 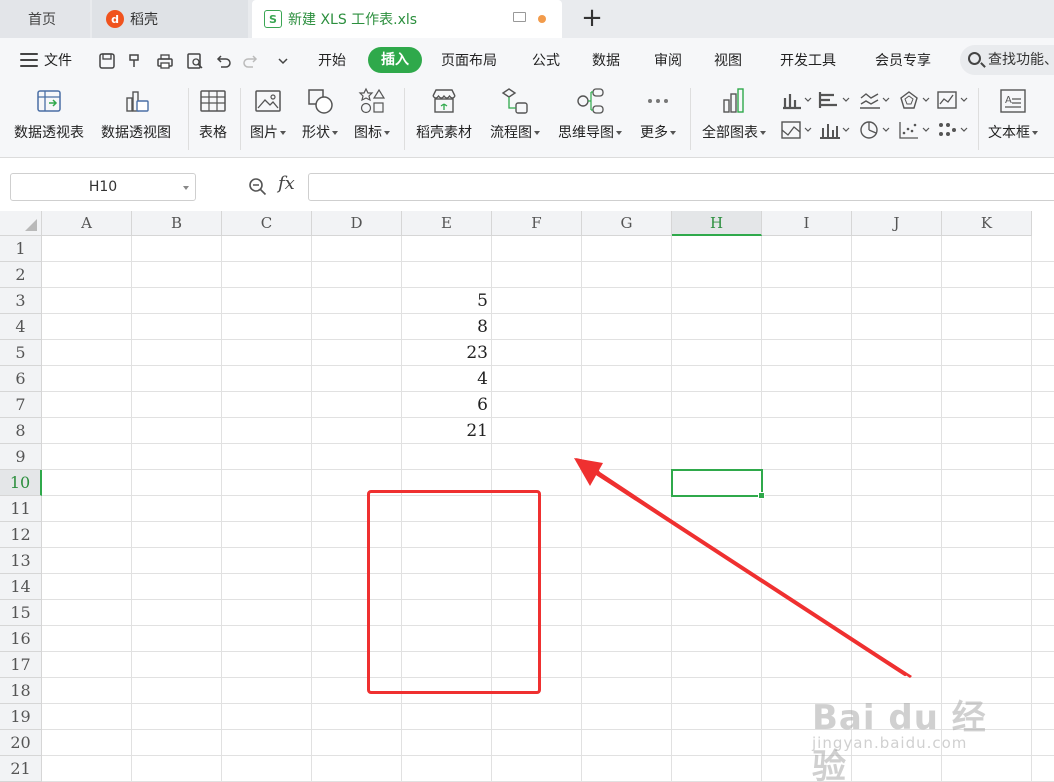 I want to click on column-header-e: E, so click(x=447, y=223).